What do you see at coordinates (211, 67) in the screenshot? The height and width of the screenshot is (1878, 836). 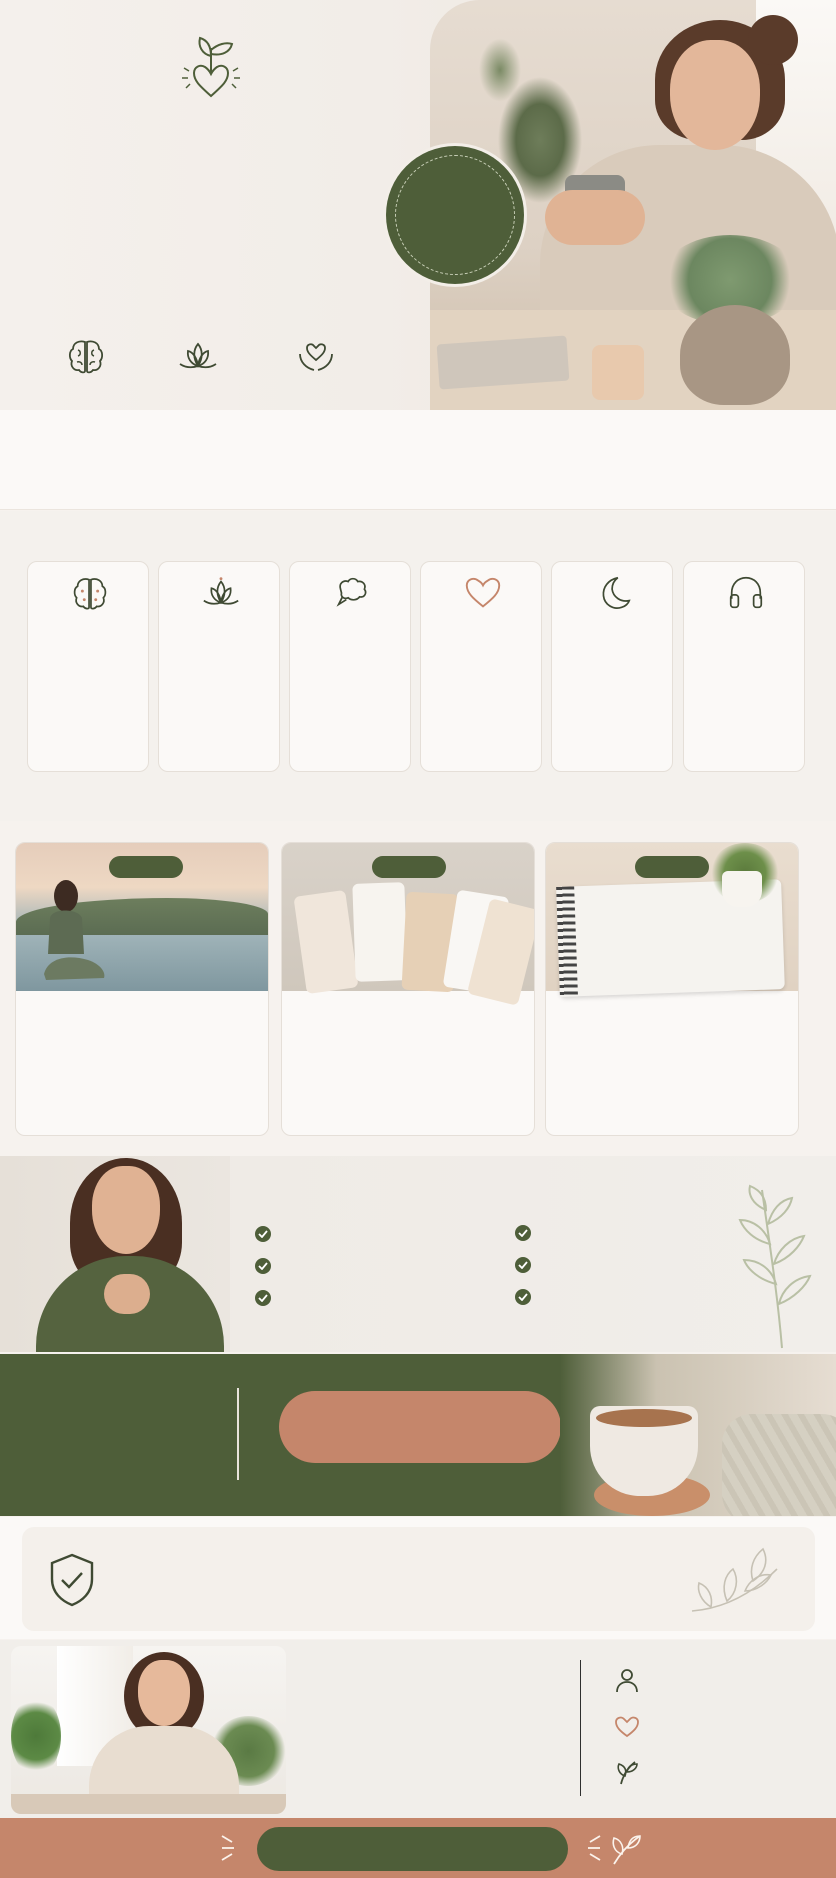 I see `heart-sprout-icon` at bounding box center [211, 67].